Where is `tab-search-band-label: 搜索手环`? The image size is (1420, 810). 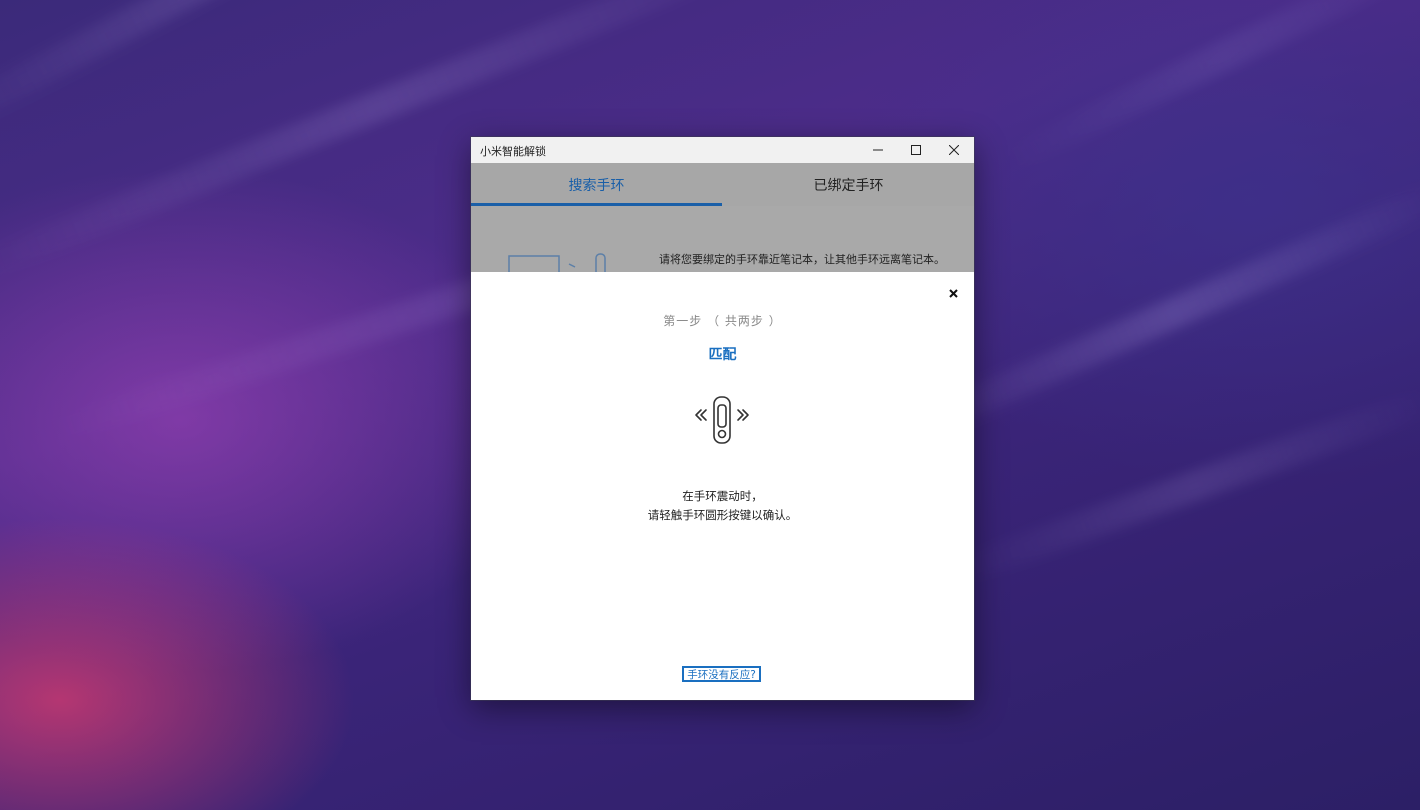 tab-search-band-label: 搜索手环 is located at coordinates (596, 185).